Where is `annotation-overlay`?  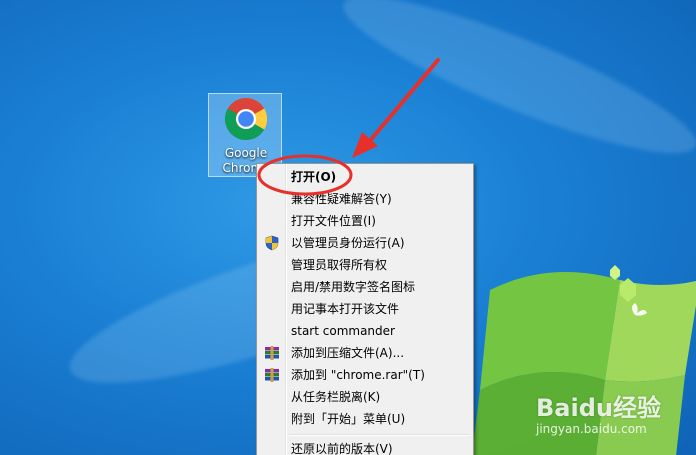
annotation-overlay is located at coordinates (348, 127).